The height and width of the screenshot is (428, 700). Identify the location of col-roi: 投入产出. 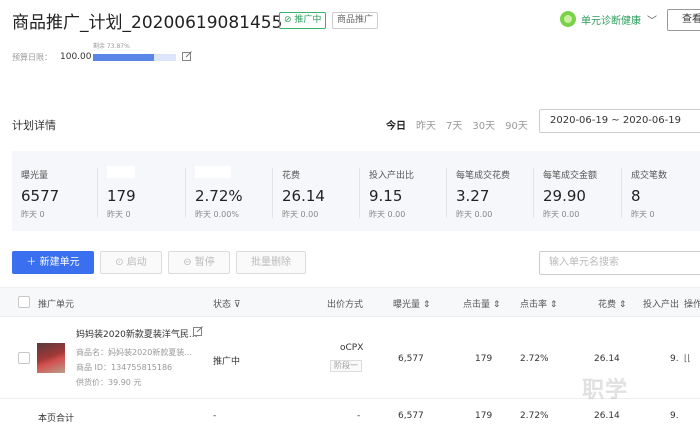
(661, 303).